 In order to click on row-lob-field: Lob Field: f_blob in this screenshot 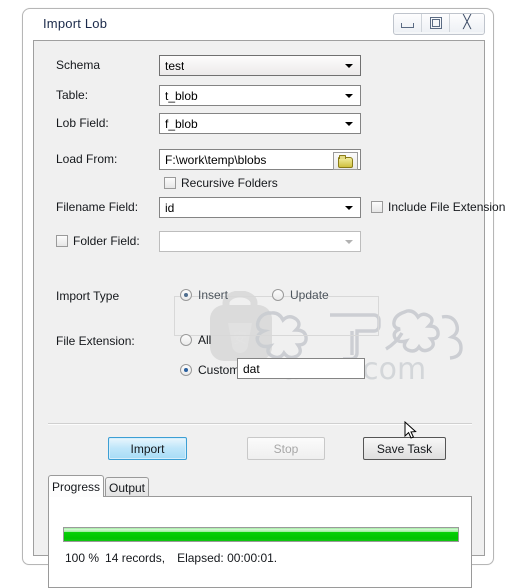, I will do `click(259, 124)`.